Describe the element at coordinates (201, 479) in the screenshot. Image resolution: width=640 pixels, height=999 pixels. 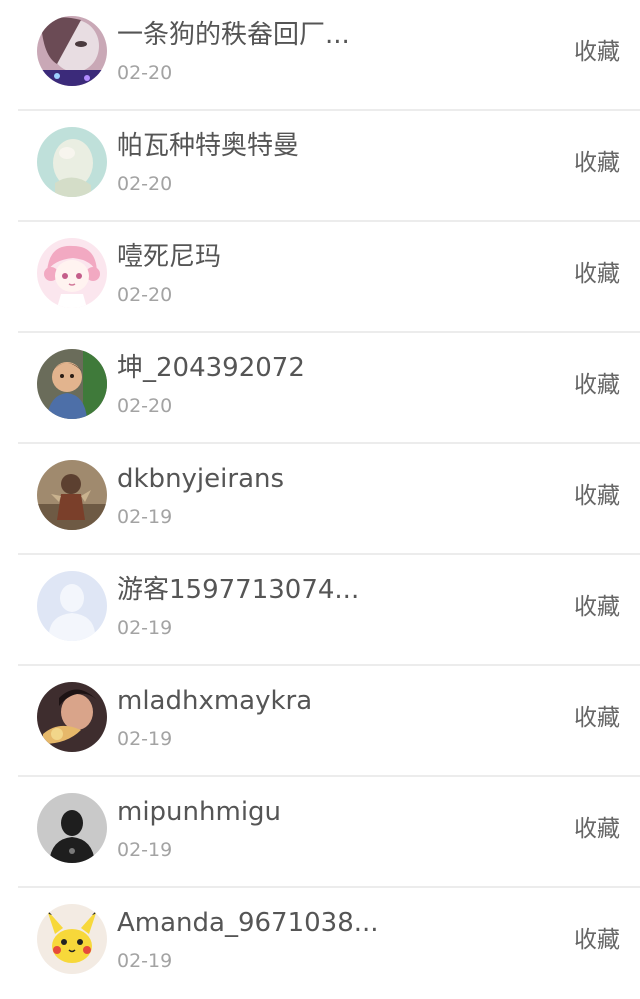
I see `user-name: dkbnyjeirans` at that location.